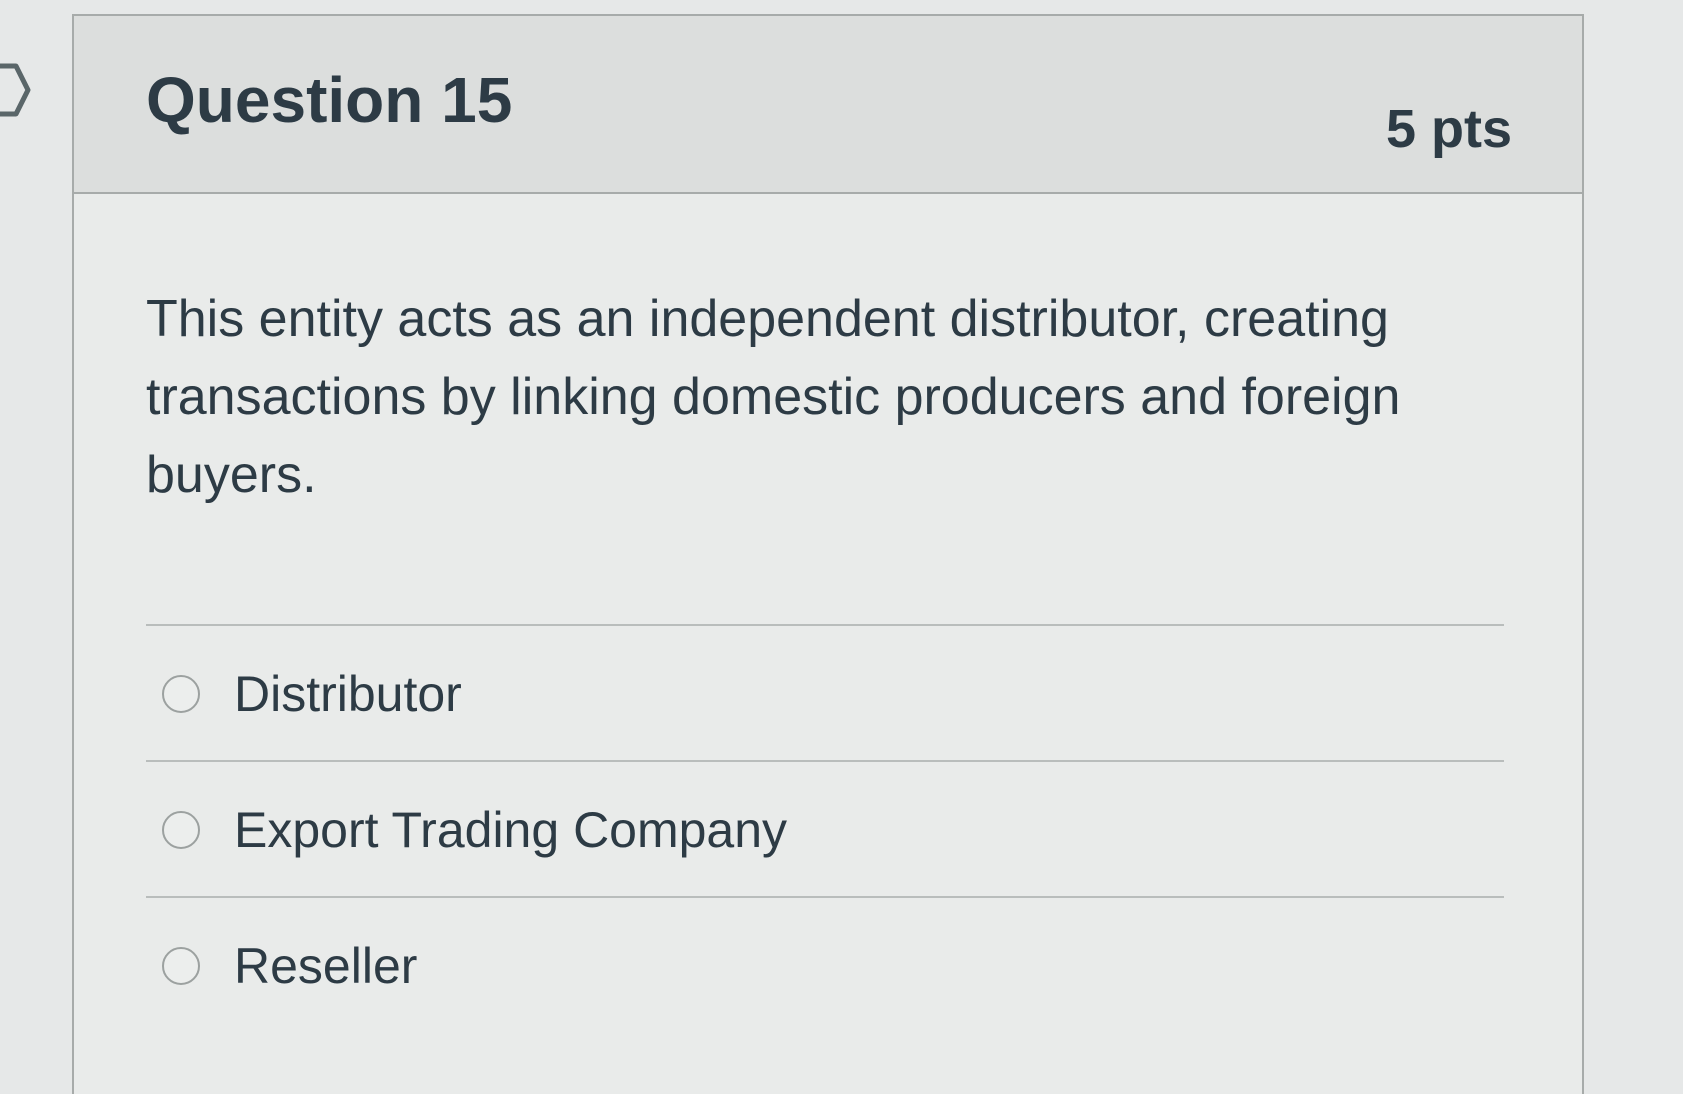 This screenshot has width=1683, height=1094. What do you see at coordinates (325, 966) in the screenshot?
I see `answer-label: Reseller` at bounding box center [325, 966].